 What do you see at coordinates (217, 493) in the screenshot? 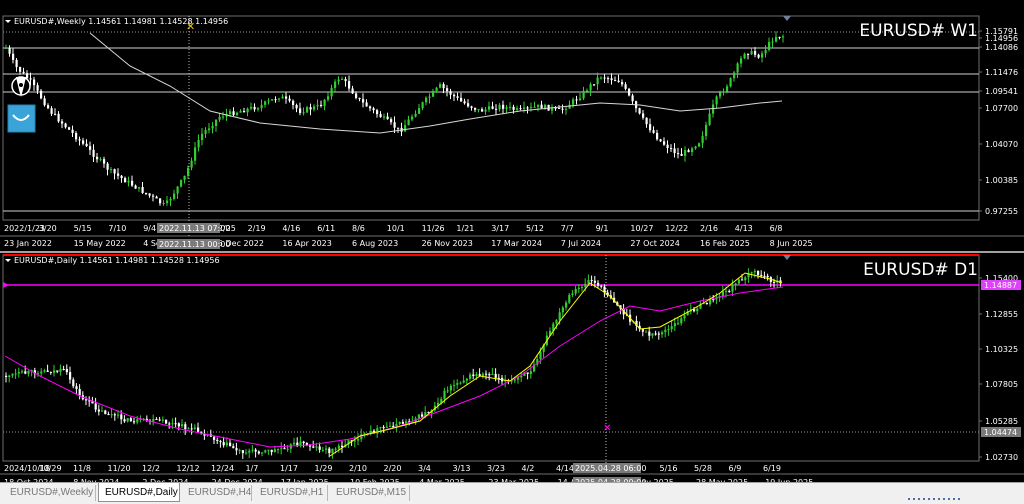
I see `tab-eurusd-h4: EURUSD#,H4` at bounding box center [217, 493].